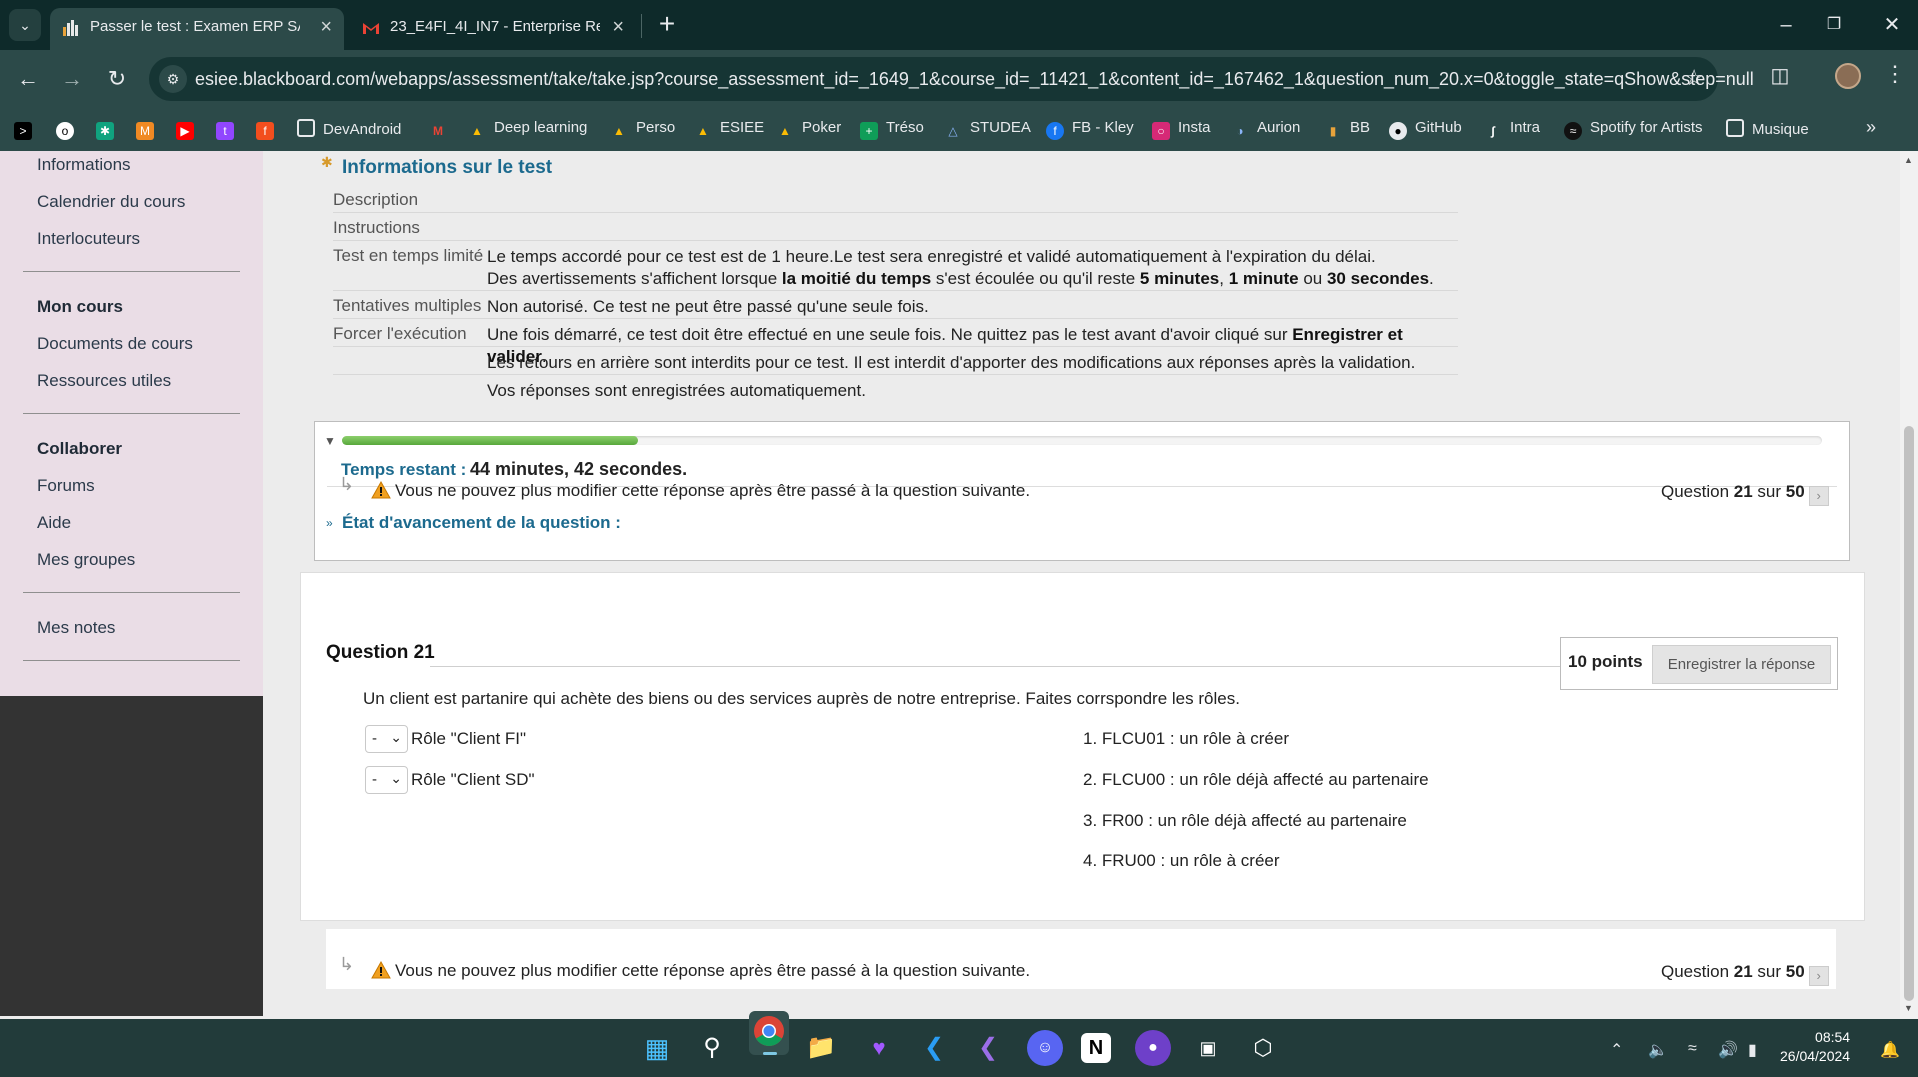 This screenshot has width=1918, height=1077. What do you see at coordinates (527, 130) in the screenshot?
I see `bookmark-deep-learning: ▲ Deep learning` at bounding box center [527, 130].